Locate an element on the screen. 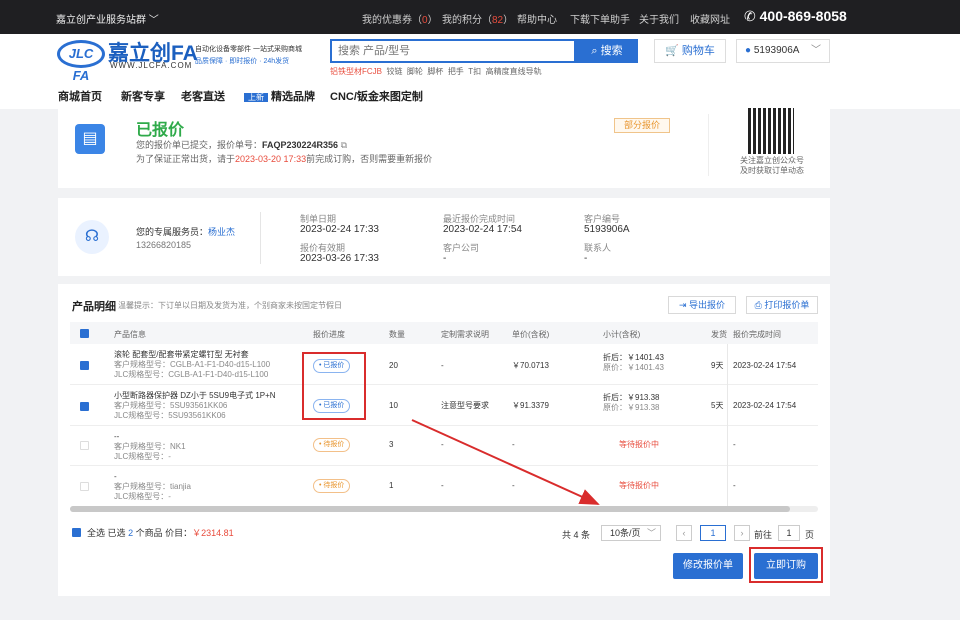 The width and height of the screenshot is (960, 620). goto-input: 1 is located at coordinates (789, 533).